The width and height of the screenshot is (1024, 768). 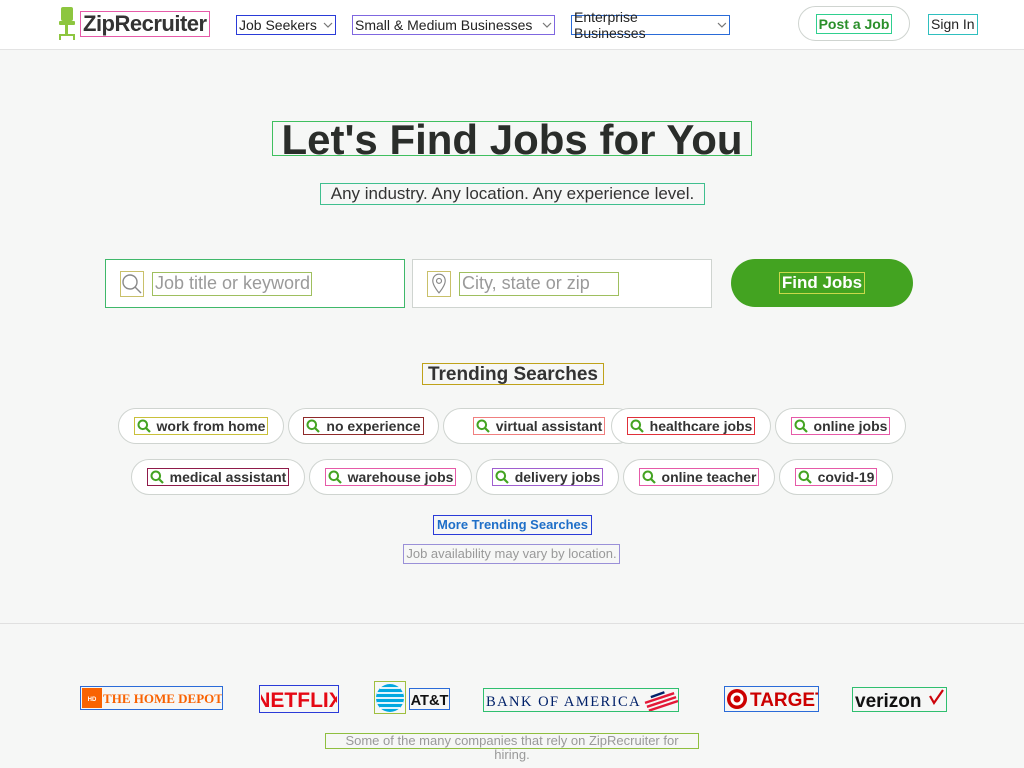 I want to click on att-logo: AT&T, so click(x=429, y=699).